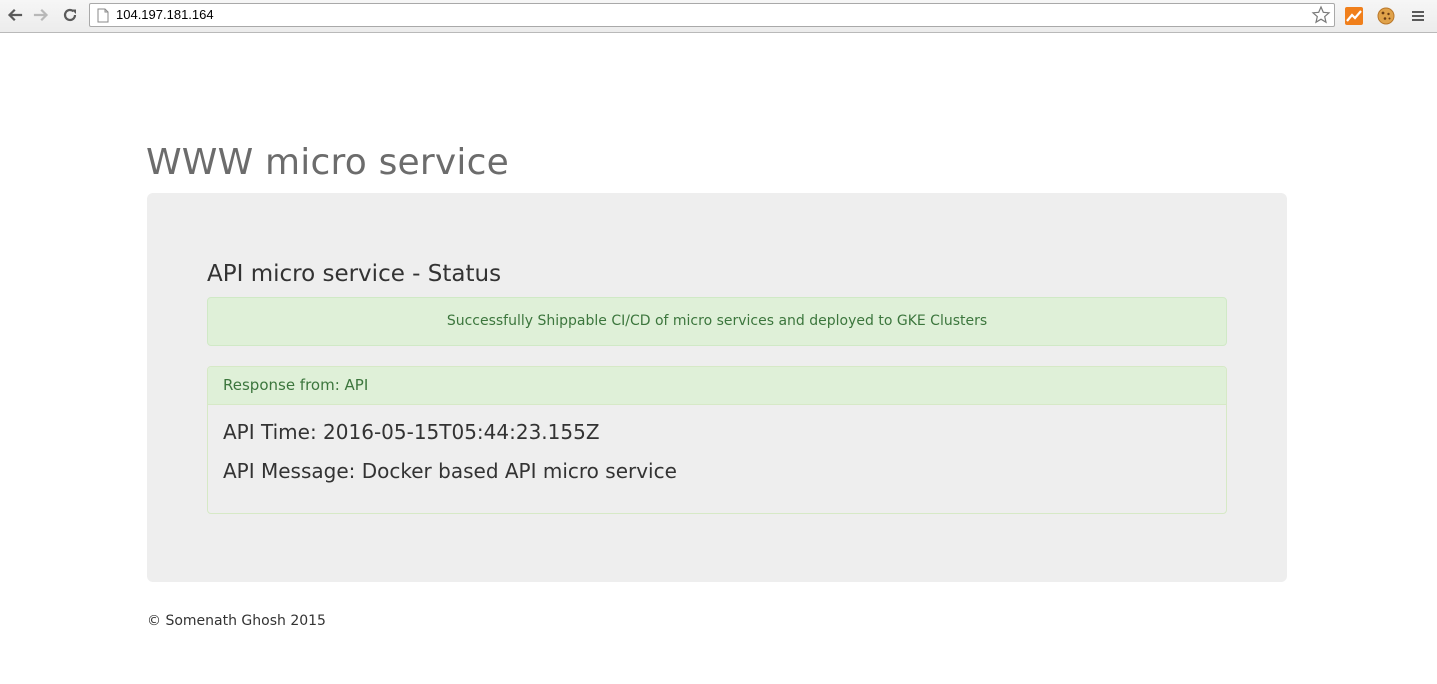 The image size is (1437, 684). Describe the element at coordinates (712, 15) in the screenshot. I see `address-bar: 104.197.181.164` at that location.